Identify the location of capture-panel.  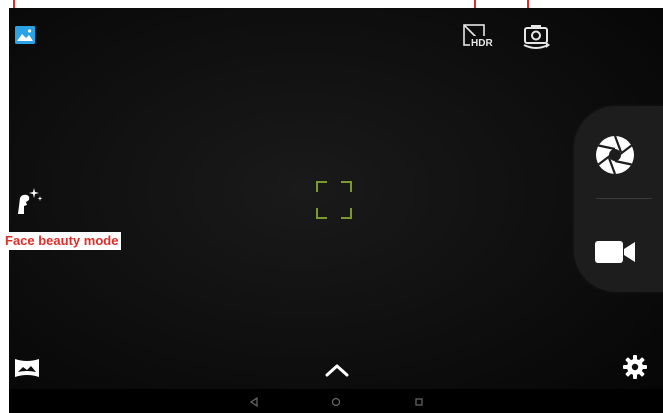
(618, 199).